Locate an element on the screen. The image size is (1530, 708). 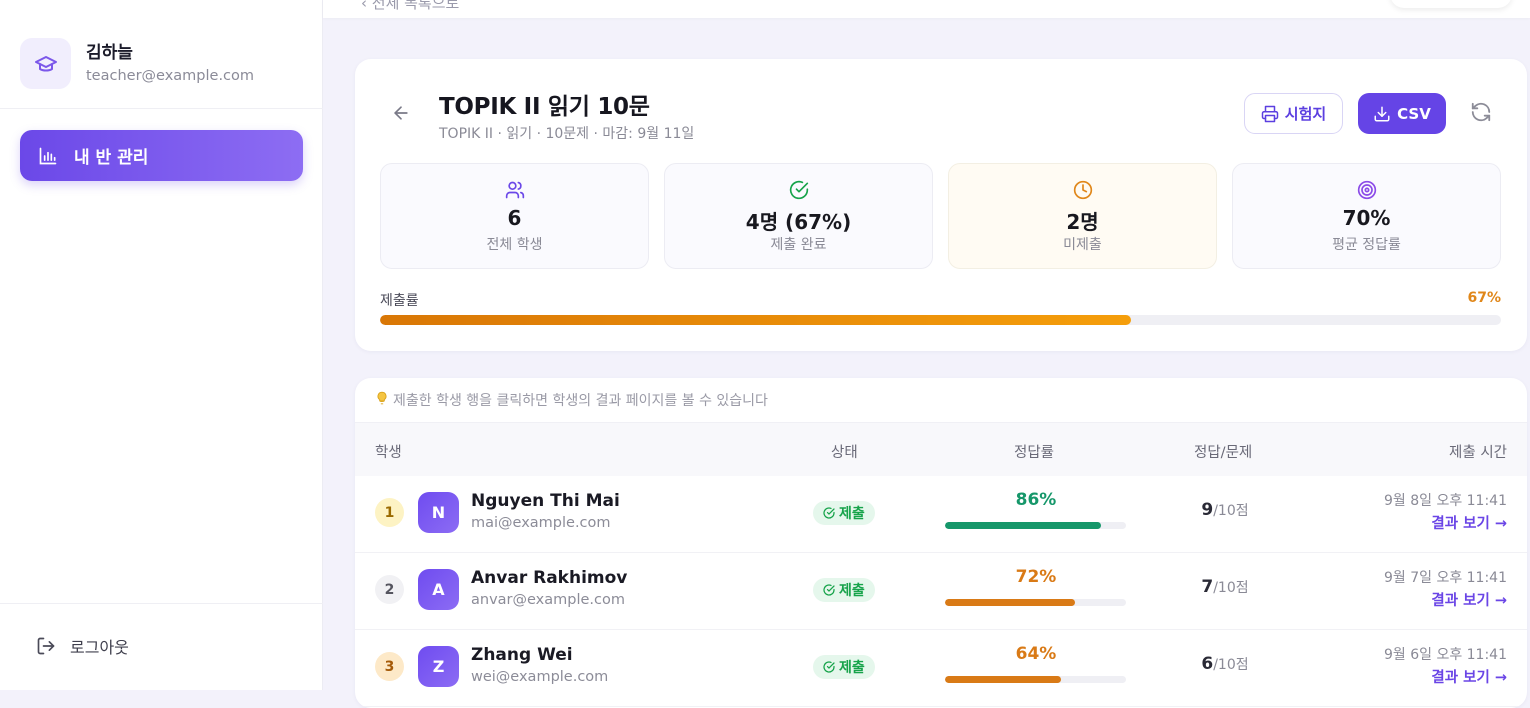
top-bar-control is located at coordinates (1451, 4).